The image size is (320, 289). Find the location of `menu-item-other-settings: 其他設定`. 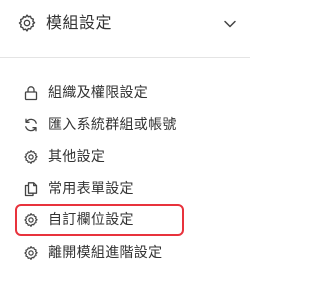

menu-item-other-settings: 其他設定 is located at coordinates (125, 157).